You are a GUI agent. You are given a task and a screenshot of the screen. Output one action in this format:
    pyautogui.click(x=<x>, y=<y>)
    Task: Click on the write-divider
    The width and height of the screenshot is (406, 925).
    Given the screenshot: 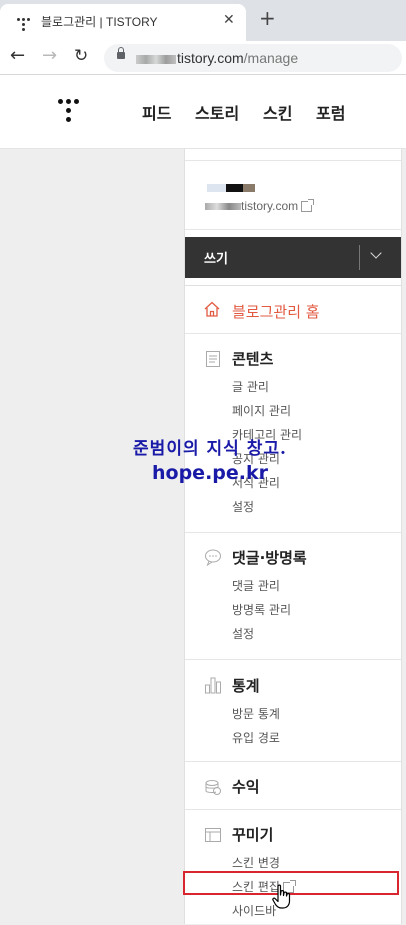 What is the action you would take?
    pyautogui.click(x=359, y=257)
    